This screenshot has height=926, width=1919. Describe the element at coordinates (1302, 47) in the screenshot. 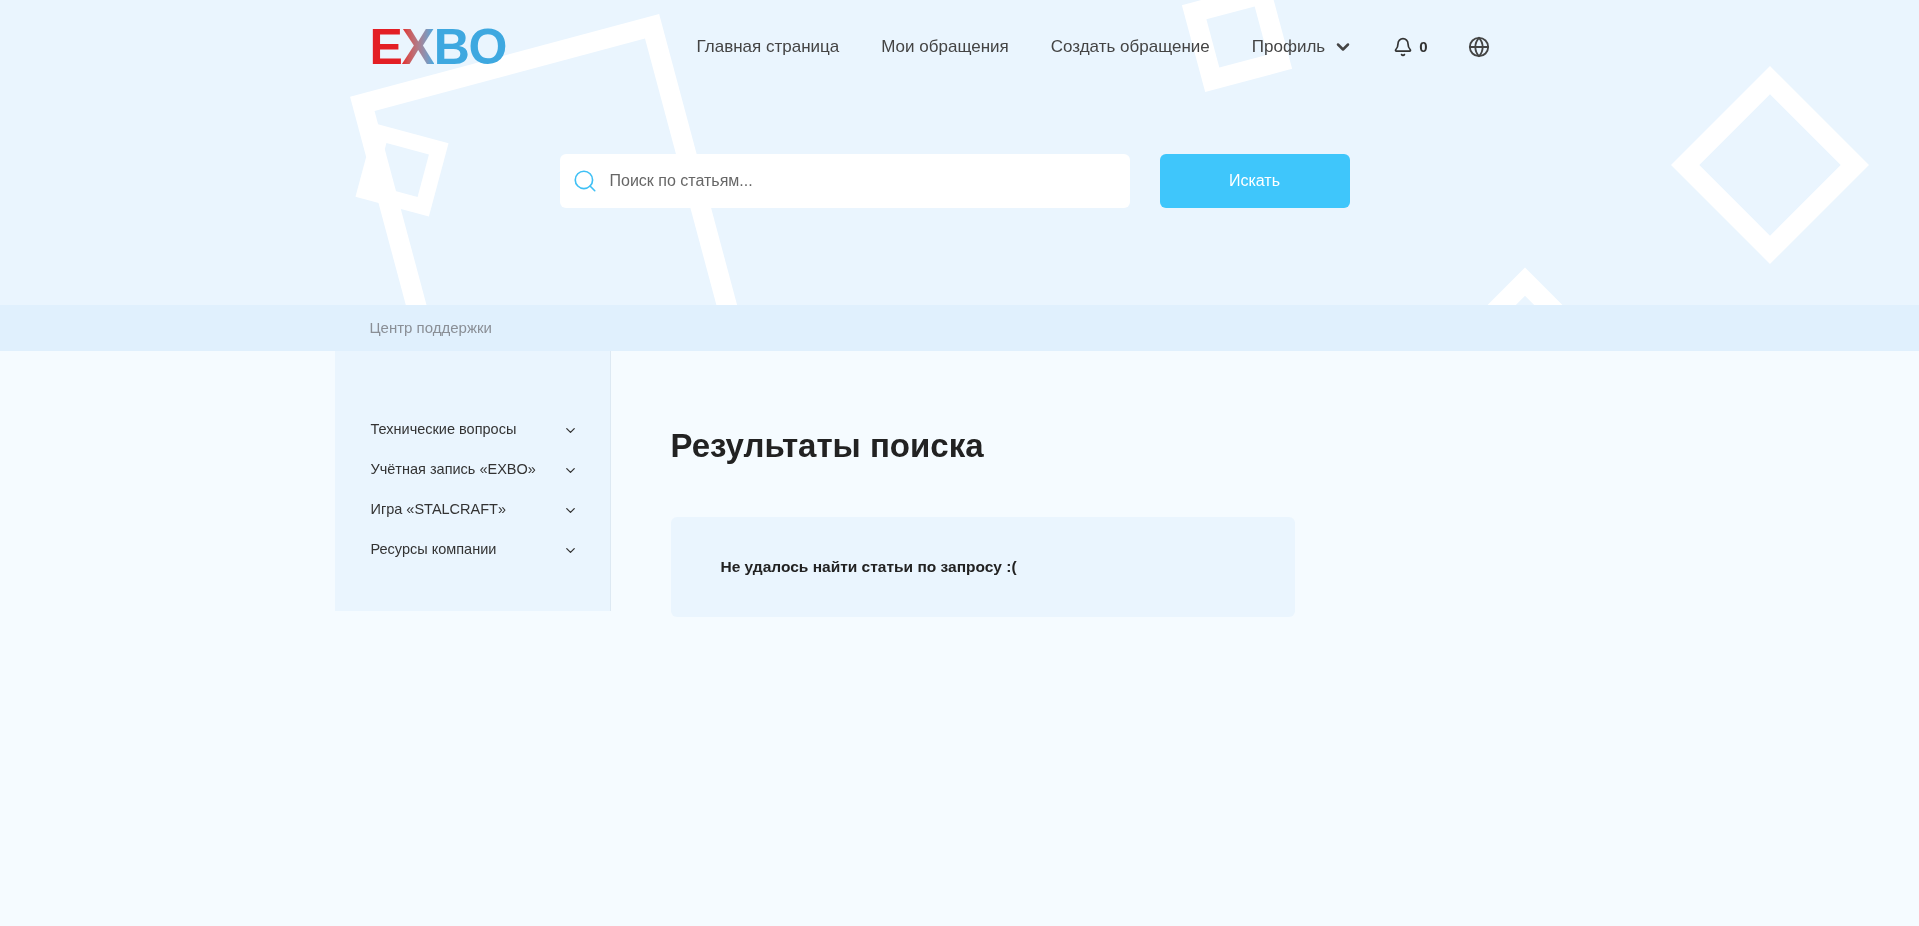

I see `profile-menu: Профиль` at that location.